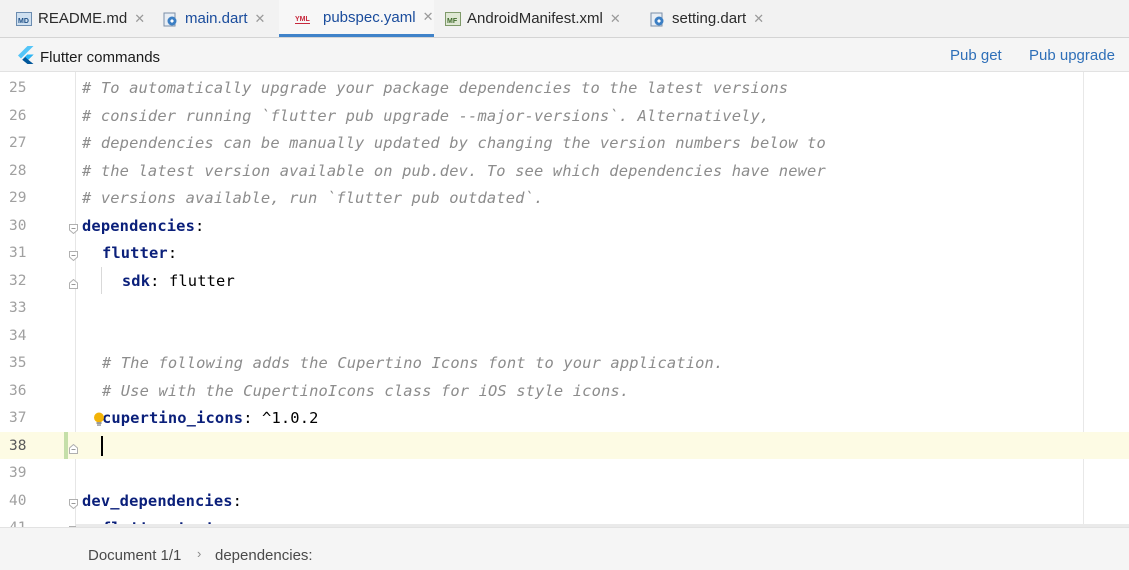 The image size is (1129, 570). I want to click on yaml-value: ^1.0.2, so click(290, 418).